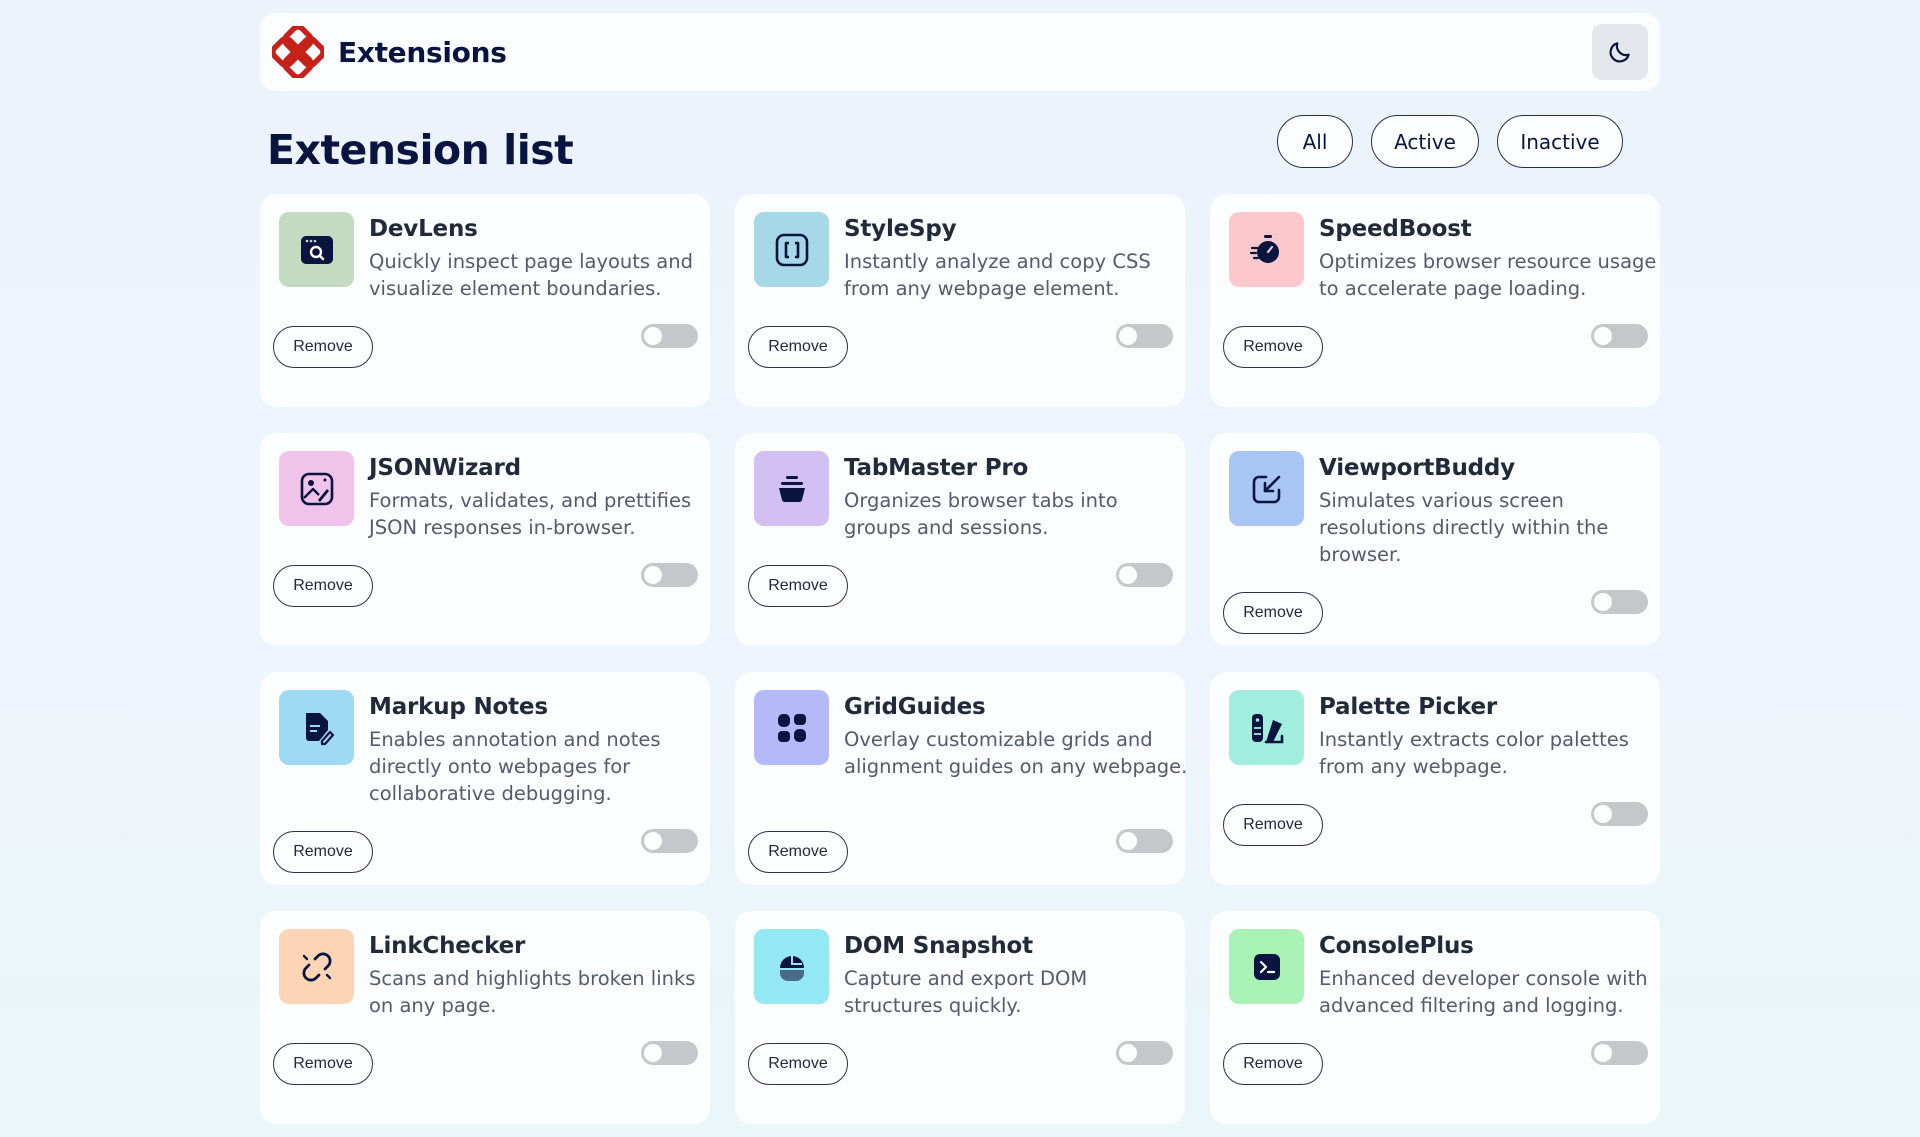  Describe the element at coordinates (1425, 141) in the screenshot. I see `filter-active-button: Active` at that location.